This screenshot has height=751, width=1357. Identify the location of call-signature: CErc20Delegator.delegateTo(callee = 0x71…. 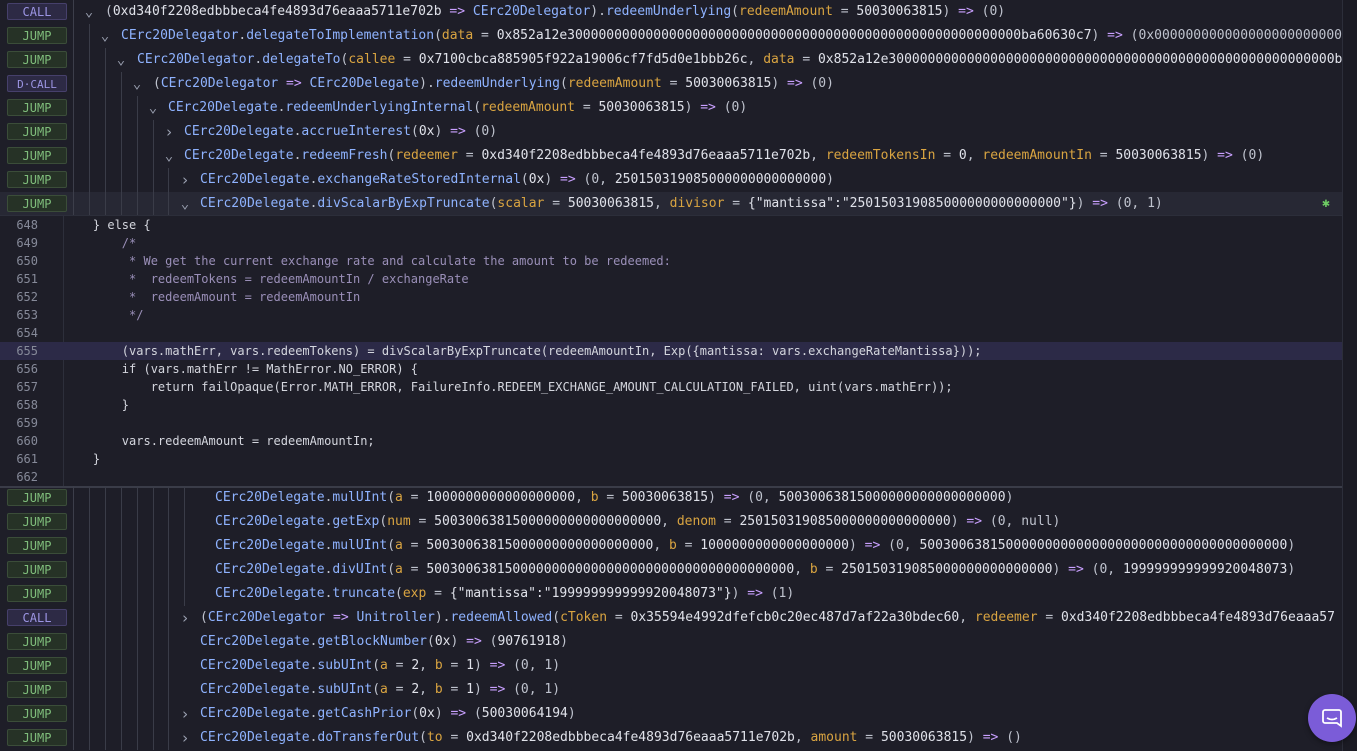
(739, 60).